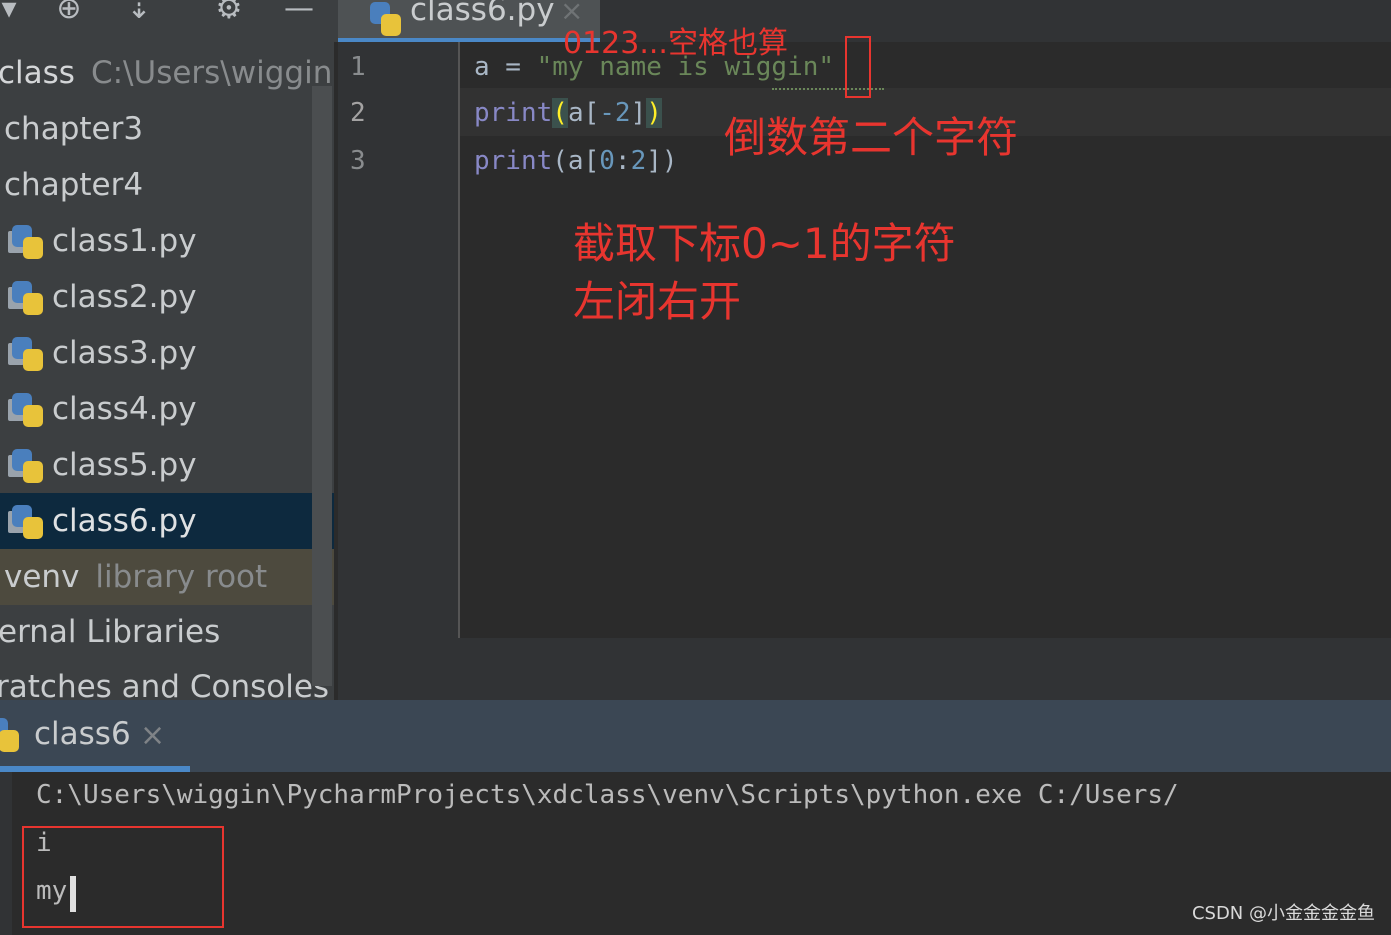  Describe the element at coordinates (211, 73) in the screenshot. I see `project-root-path: C:\Users\wiggin` at that location.